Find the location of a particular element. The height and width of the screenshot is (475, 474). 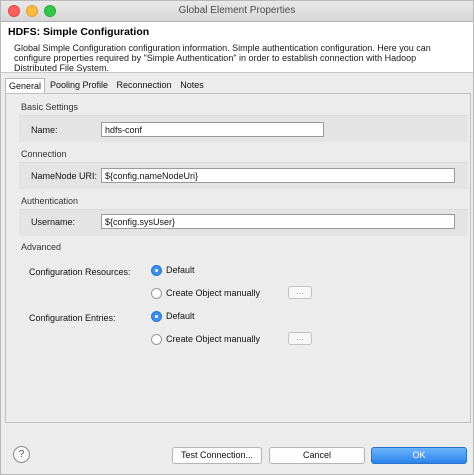

authentication-label: Authentication is located at coordinates (50, 201).